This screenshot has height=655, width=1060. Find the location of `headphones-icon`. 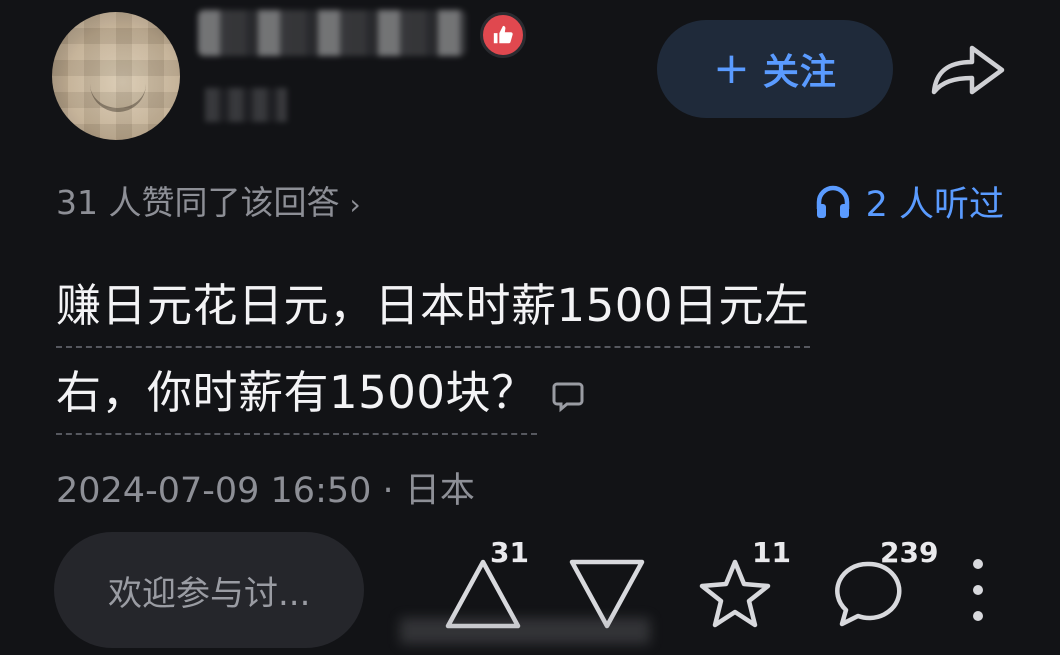

headphones-icon is located at coordinates (832, 201).